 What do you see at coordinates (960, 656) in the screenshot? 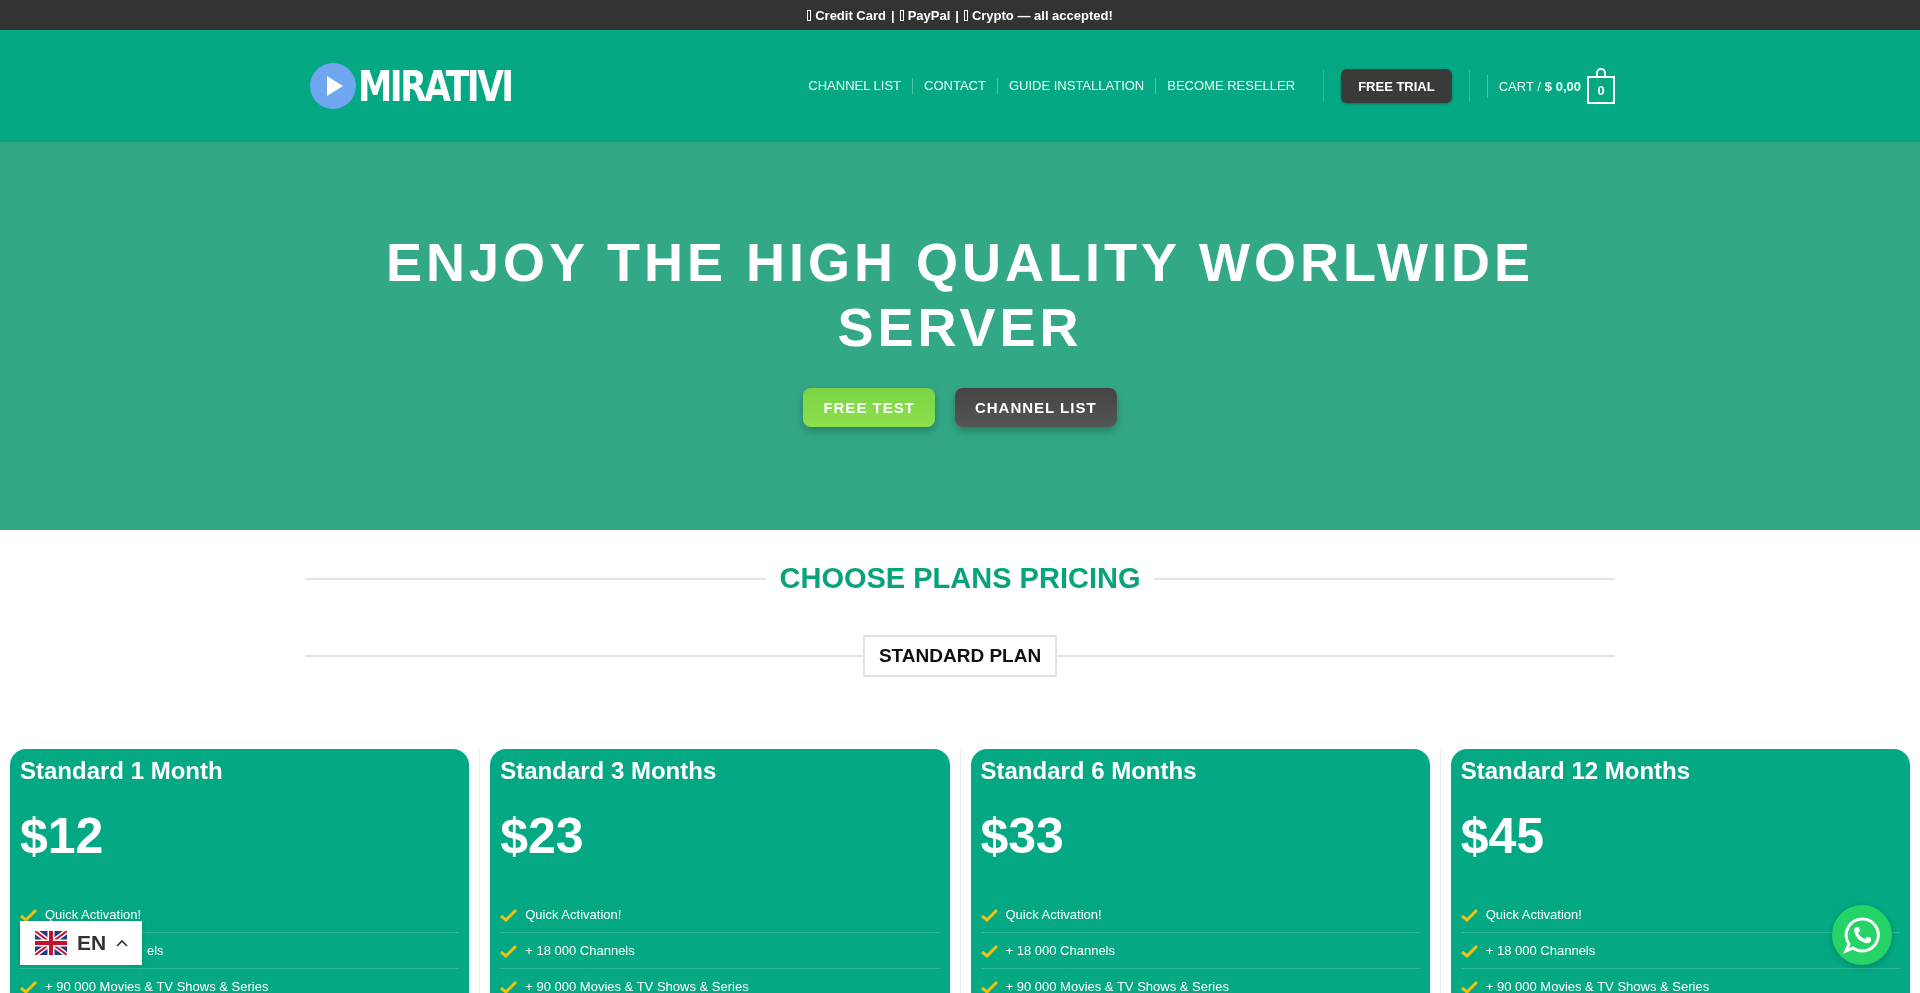
I see `plan-label: STANDARD PLAN` at bounding box center [960, 656].